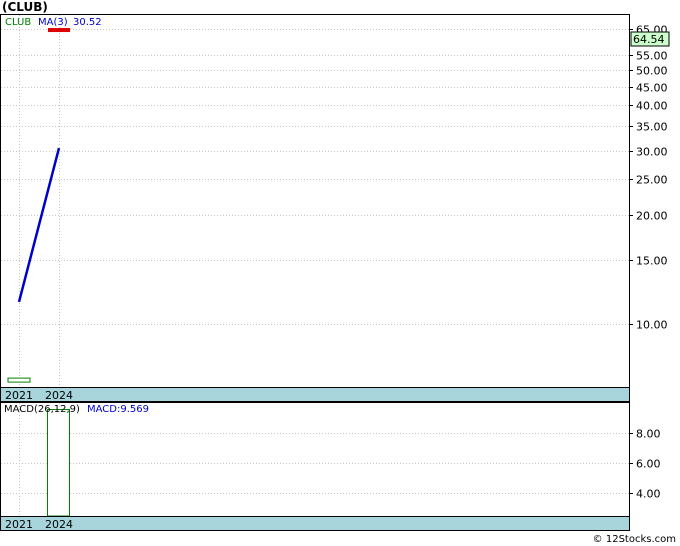 The image size is (680, 546). I want to click on price-tick-label: 20.00, so click(652, 216).